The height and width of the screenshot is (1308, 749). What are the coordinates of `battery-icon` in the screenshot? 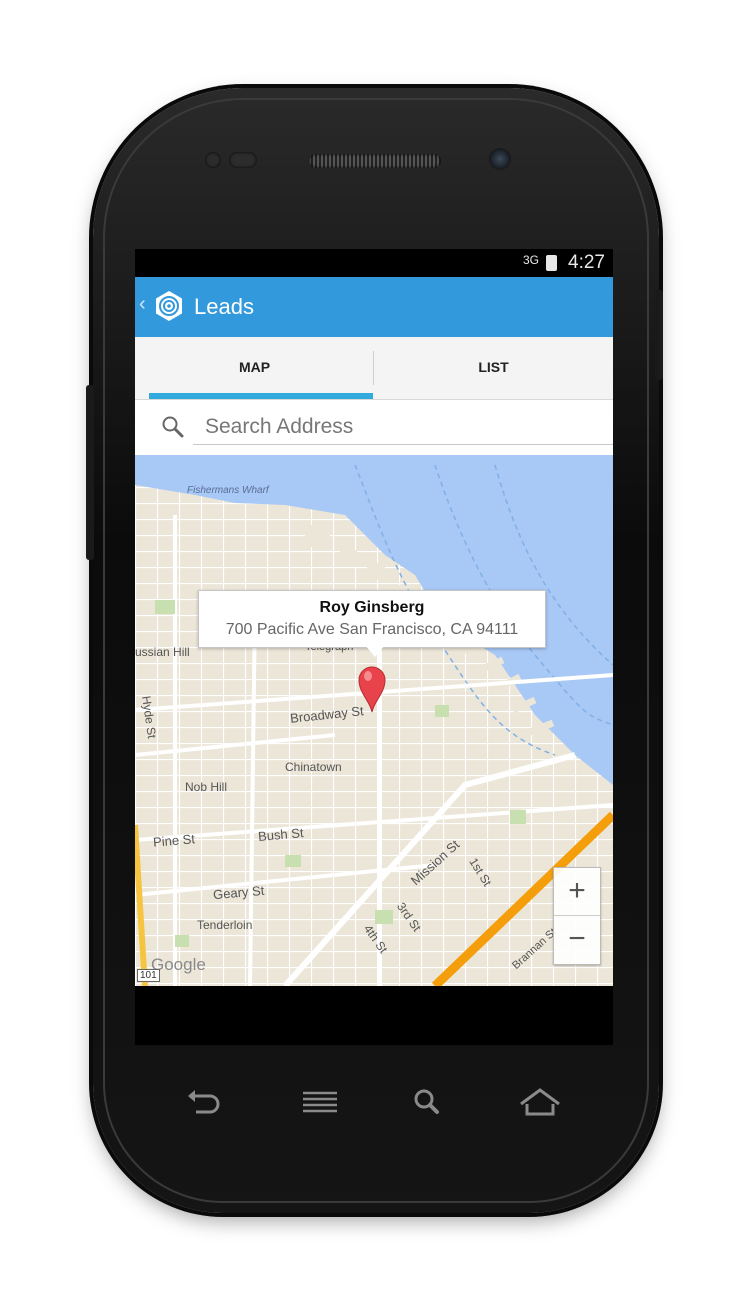 It's located at (551, 263).